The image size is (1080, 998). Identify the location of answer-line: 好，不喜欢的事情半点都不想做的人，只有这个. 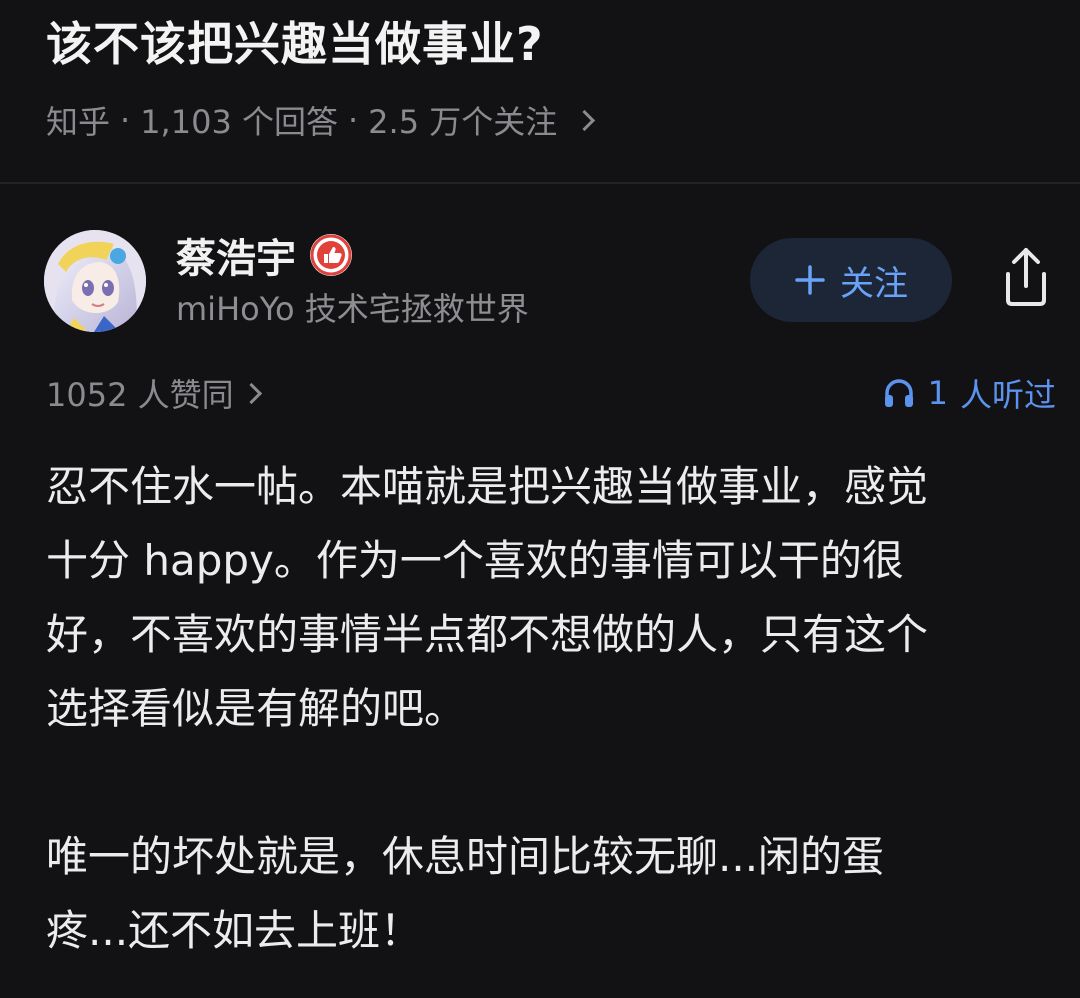
(487, 634).